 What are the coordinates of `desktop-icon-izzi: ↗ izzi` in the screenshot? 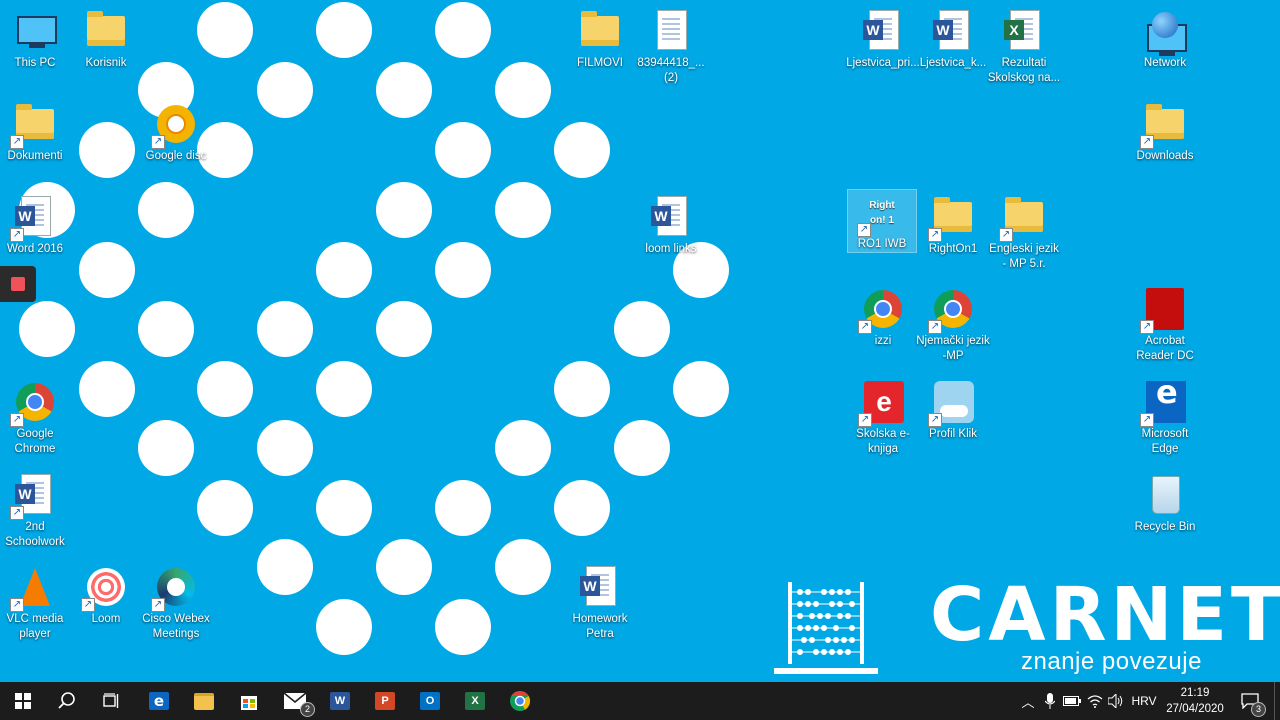 It's located at (883, 315).